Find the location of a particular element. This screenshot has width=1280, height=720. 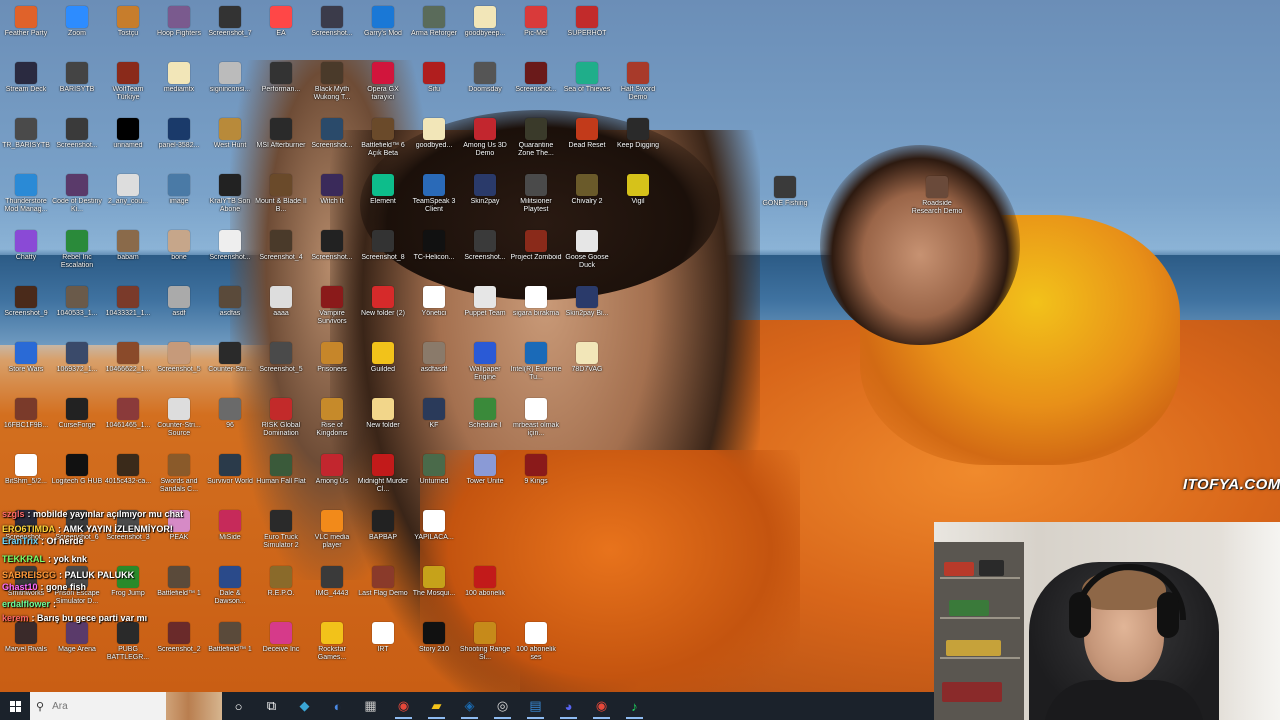

desktop-icon: Element is located at coordinates (383, 188).